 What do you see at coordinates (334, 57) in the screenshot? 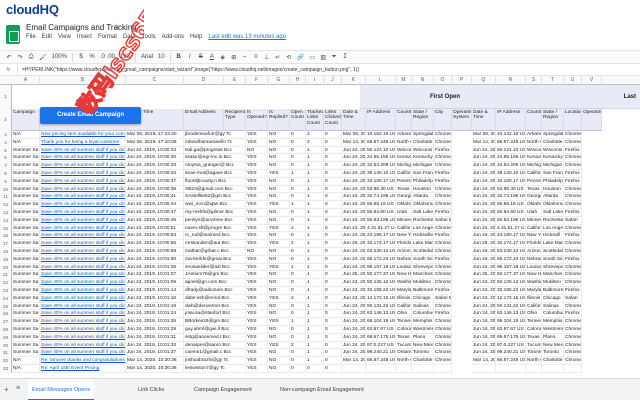
I see `filter-icon: ⏷` at bounding box center [334, 57].